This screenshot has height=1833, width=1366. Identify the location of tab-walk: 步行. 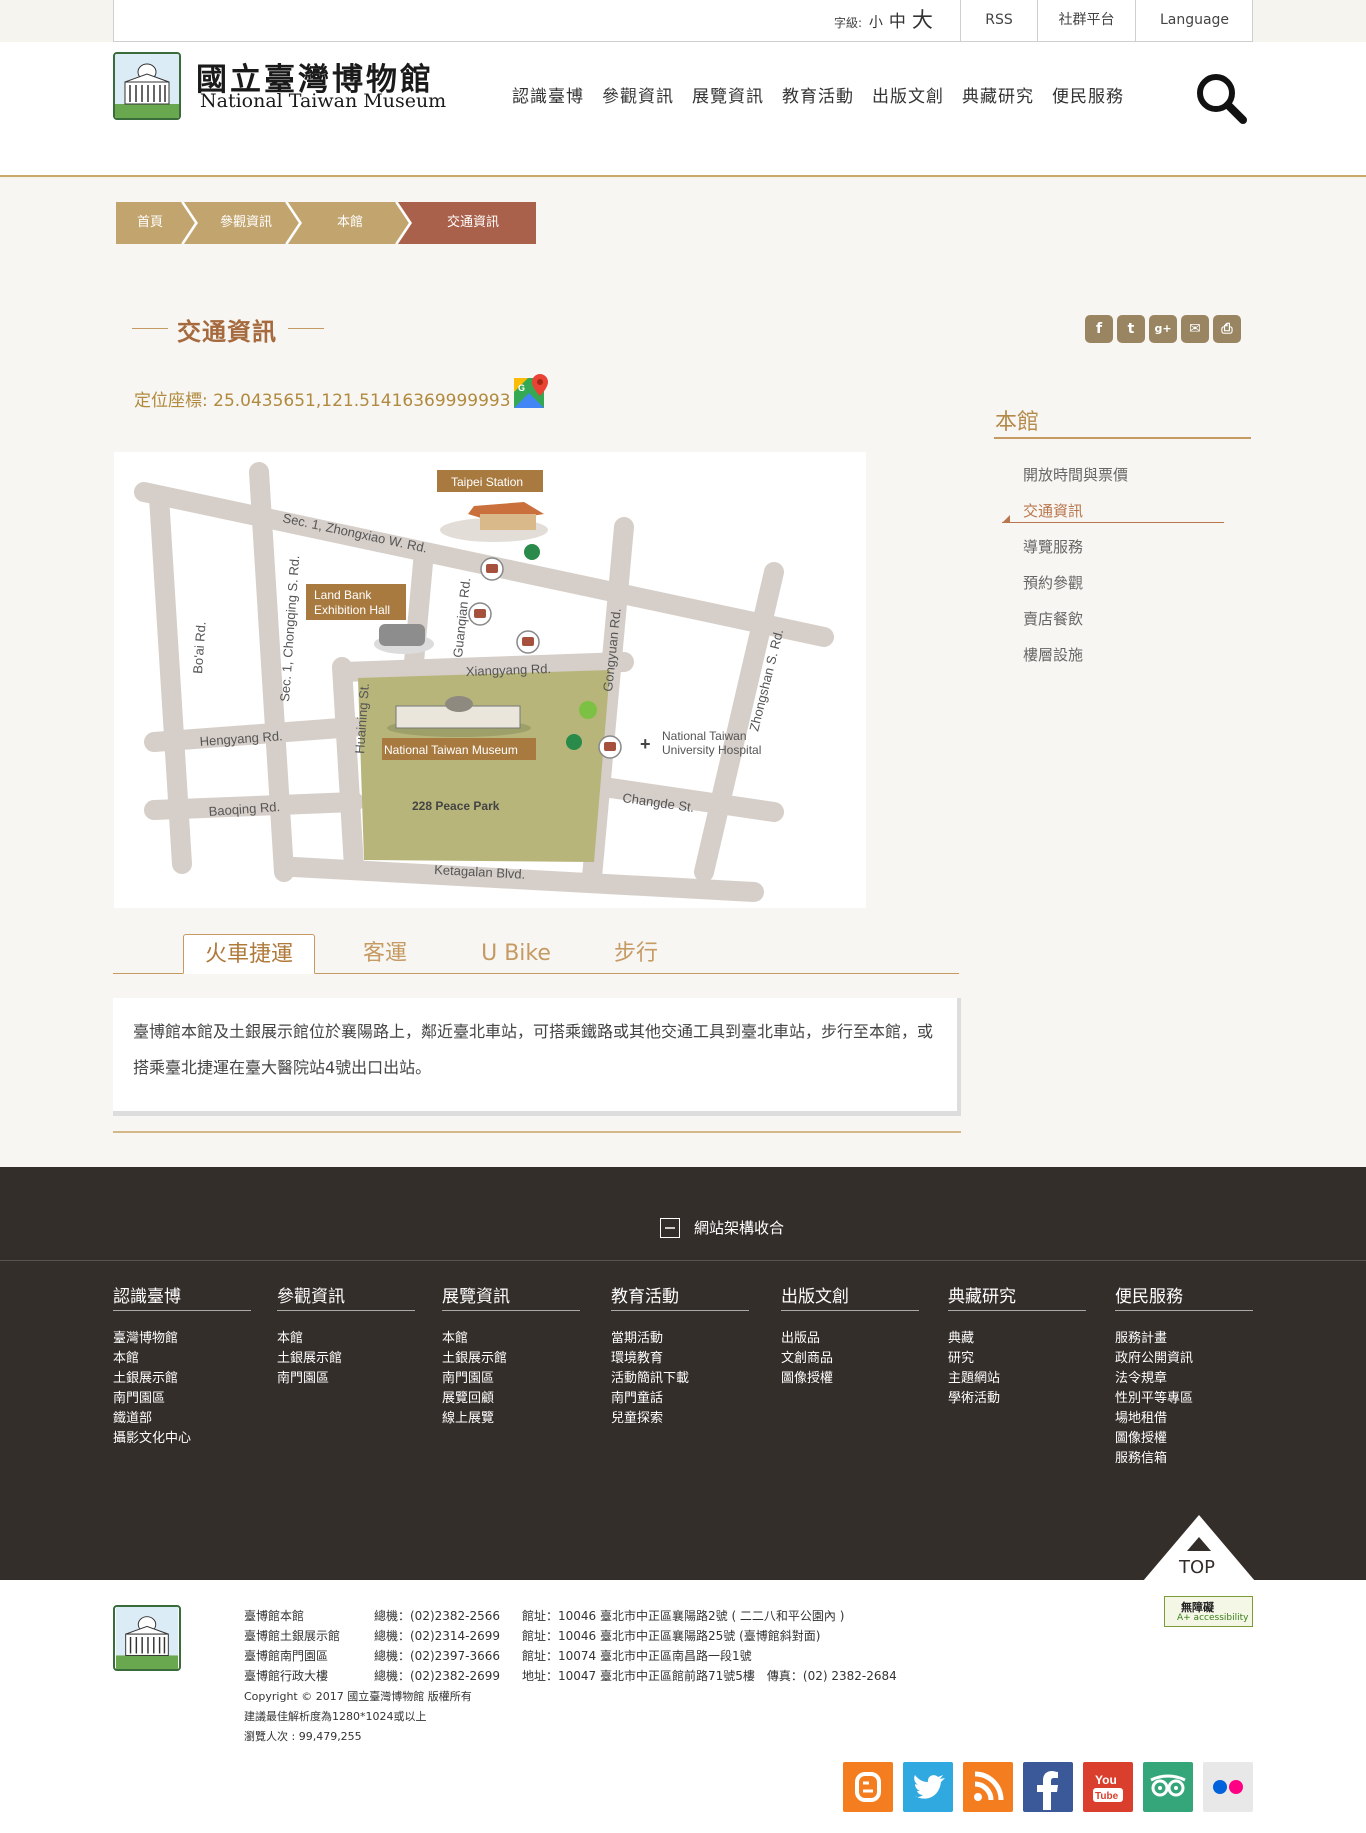
(636, 954).